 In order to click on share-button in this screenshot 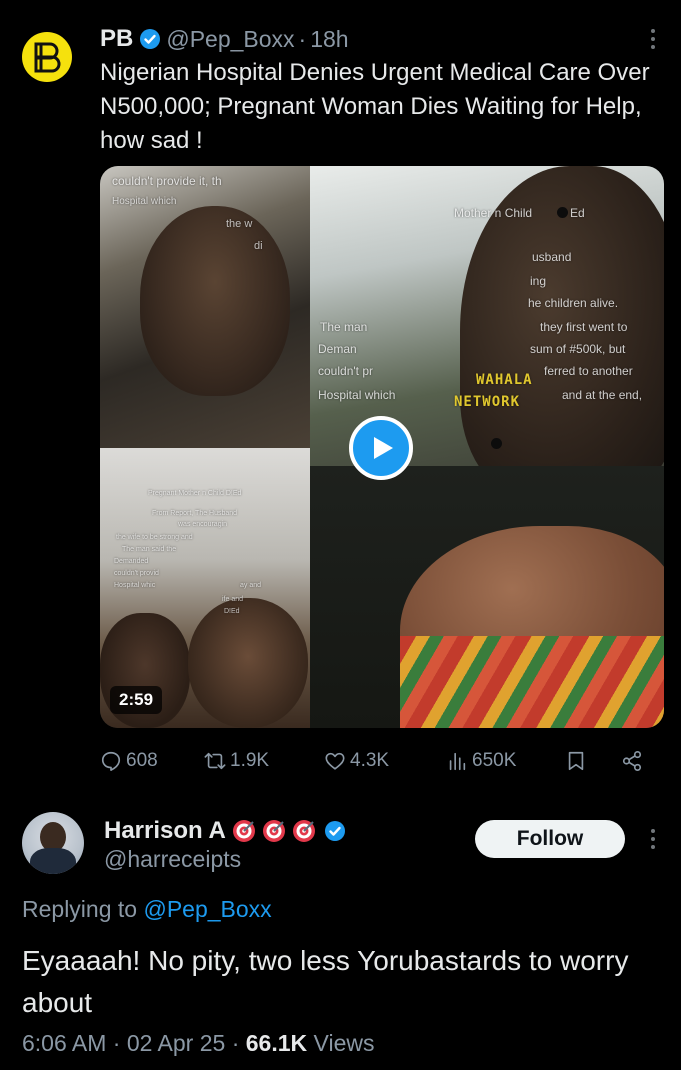, I will do `click(634, 761)`.